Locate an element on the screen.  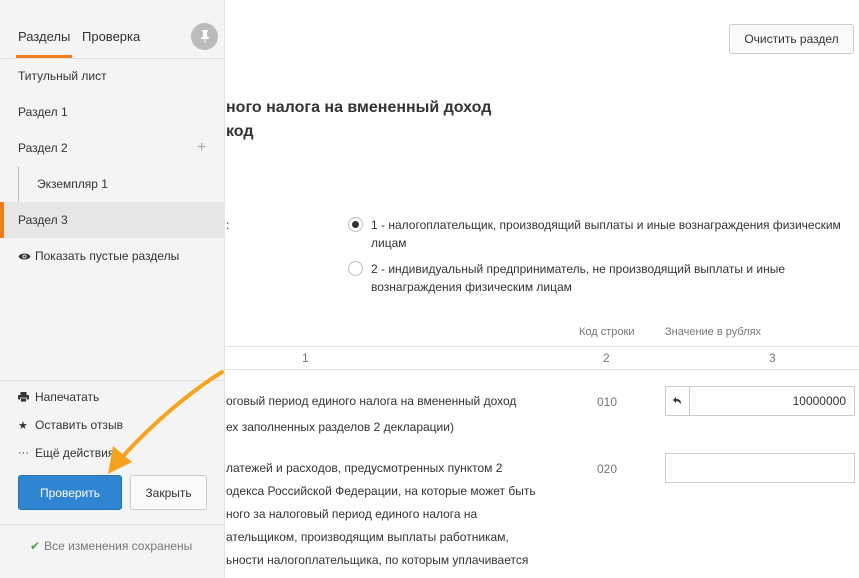
print-action: Напечатать is located at coordinates (58, 397).